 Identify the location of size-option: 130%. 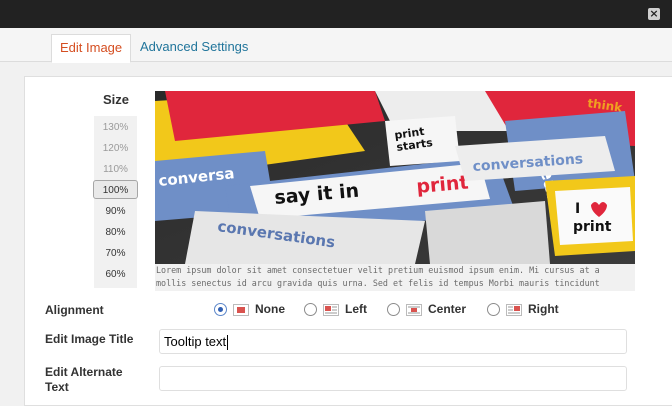
(115, 127).